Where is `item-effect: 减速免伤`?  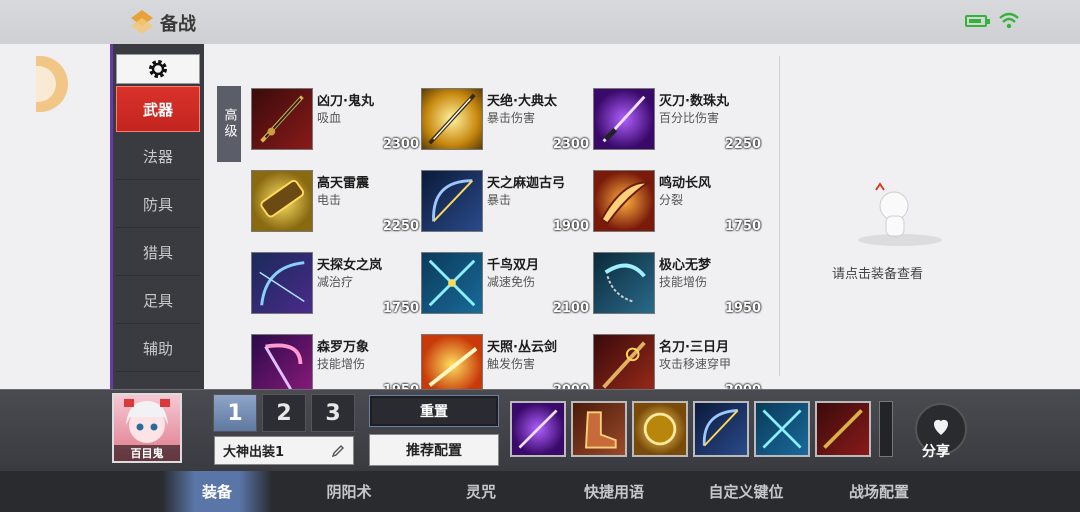
item-effect: 减速免伤 is located at coordinates (511, 282).